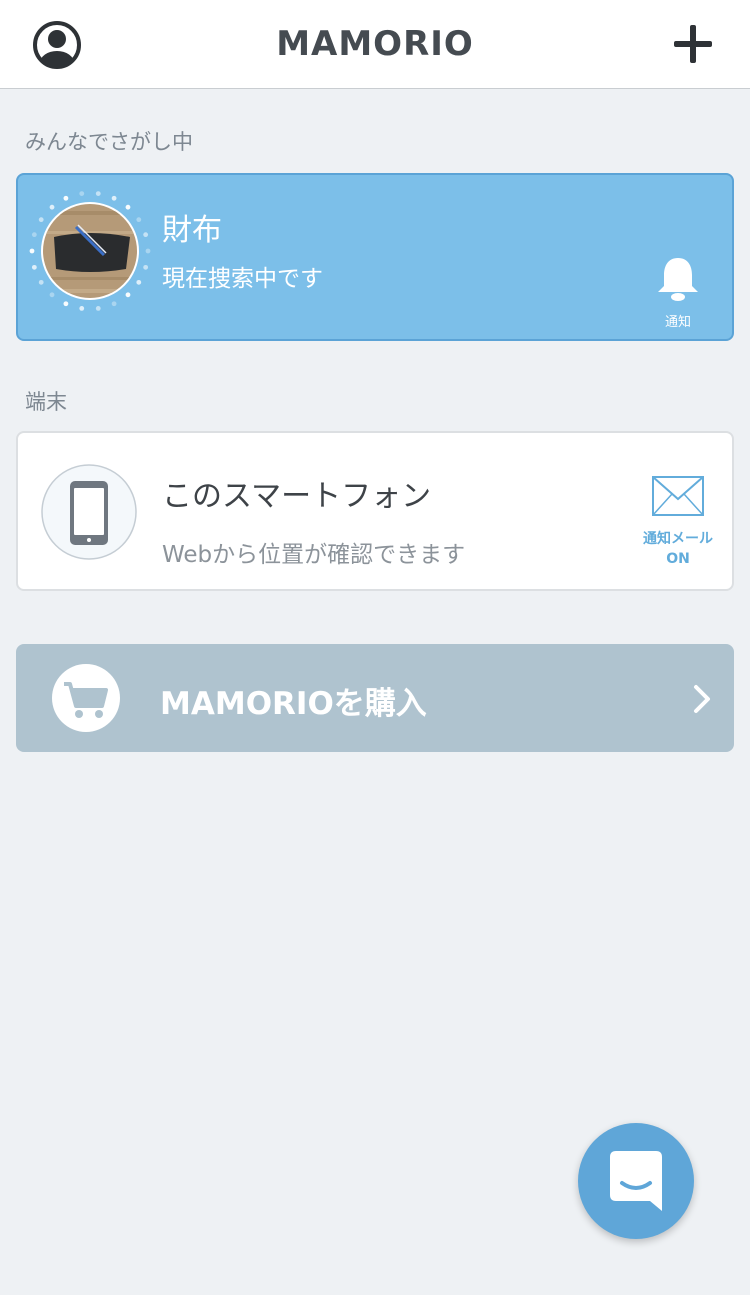 The height and width of the screenshot is (1295, 750). I want to click on notify-button: 通知, so click(678, 292).